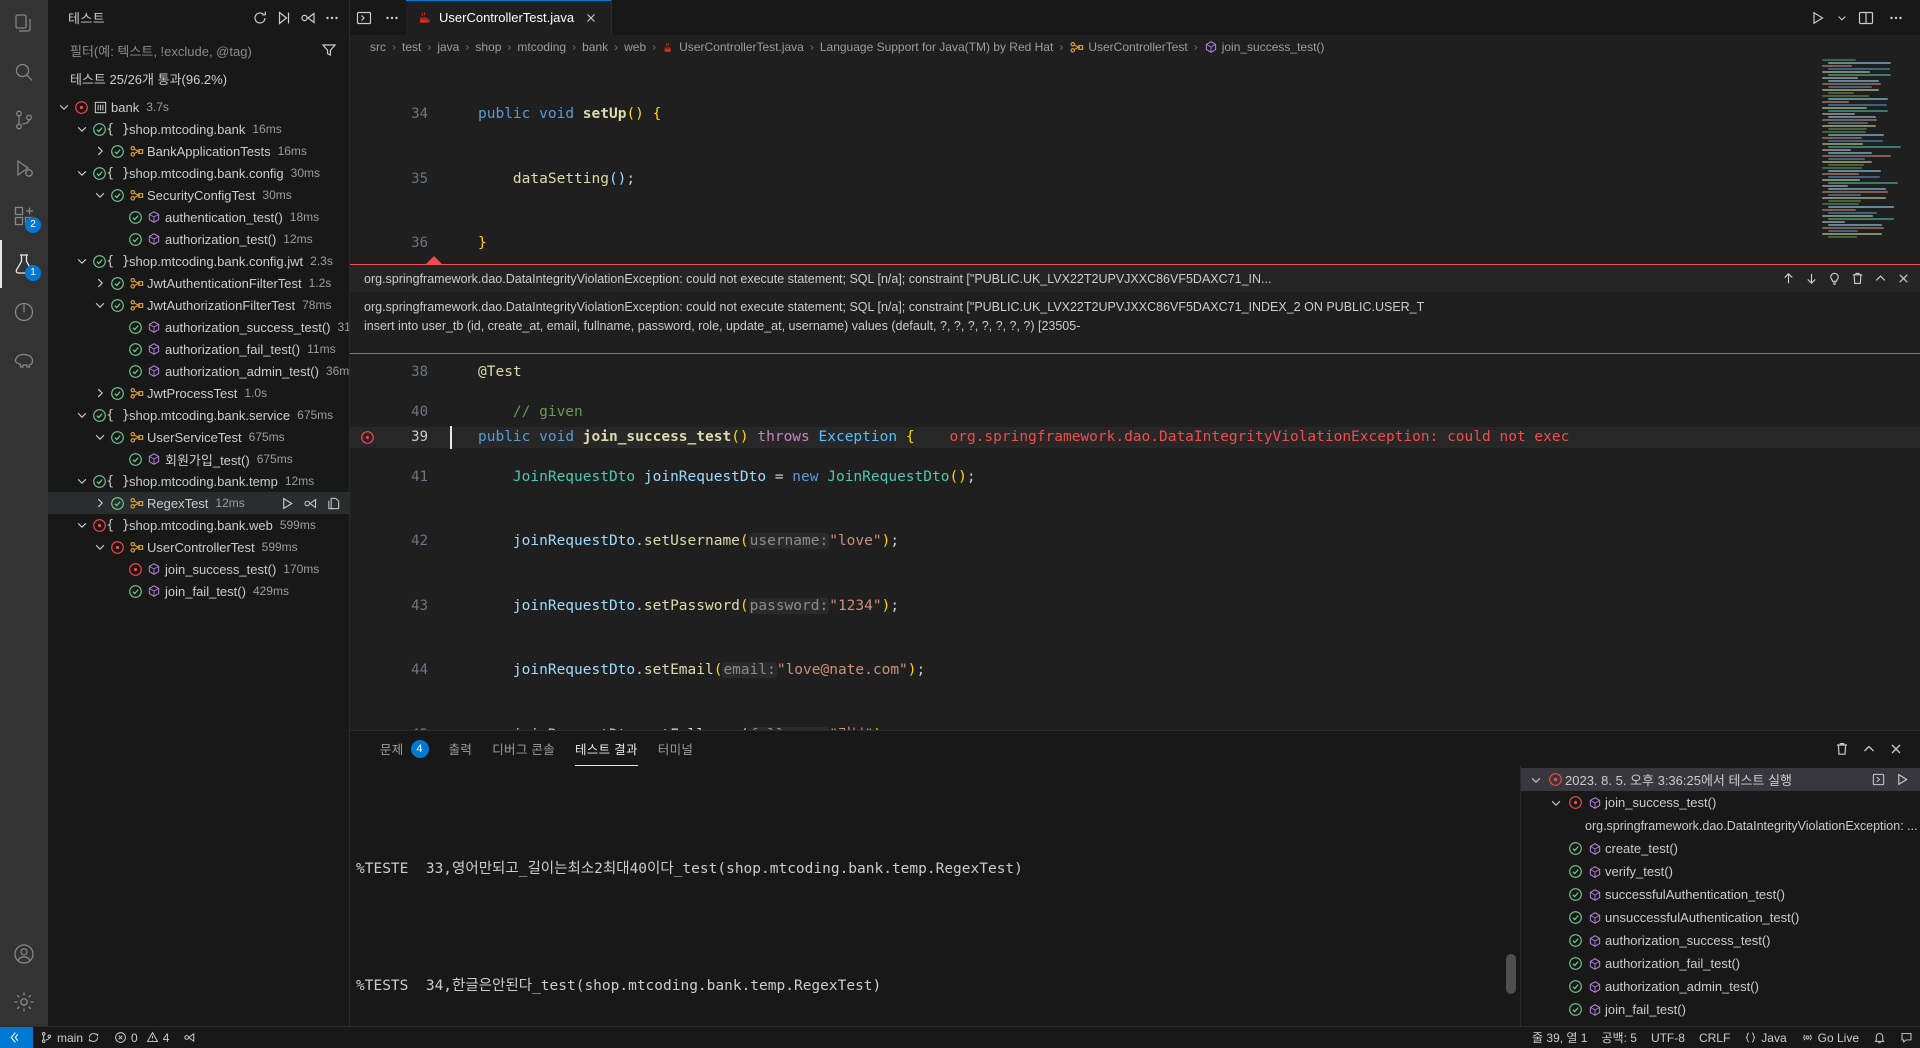 This screenshot has height=1048, width=1920. What do you see at coordinates (1834, 279) in the screenshot?
I see `lightbulb-icon` at bounding box center [1834, 279].